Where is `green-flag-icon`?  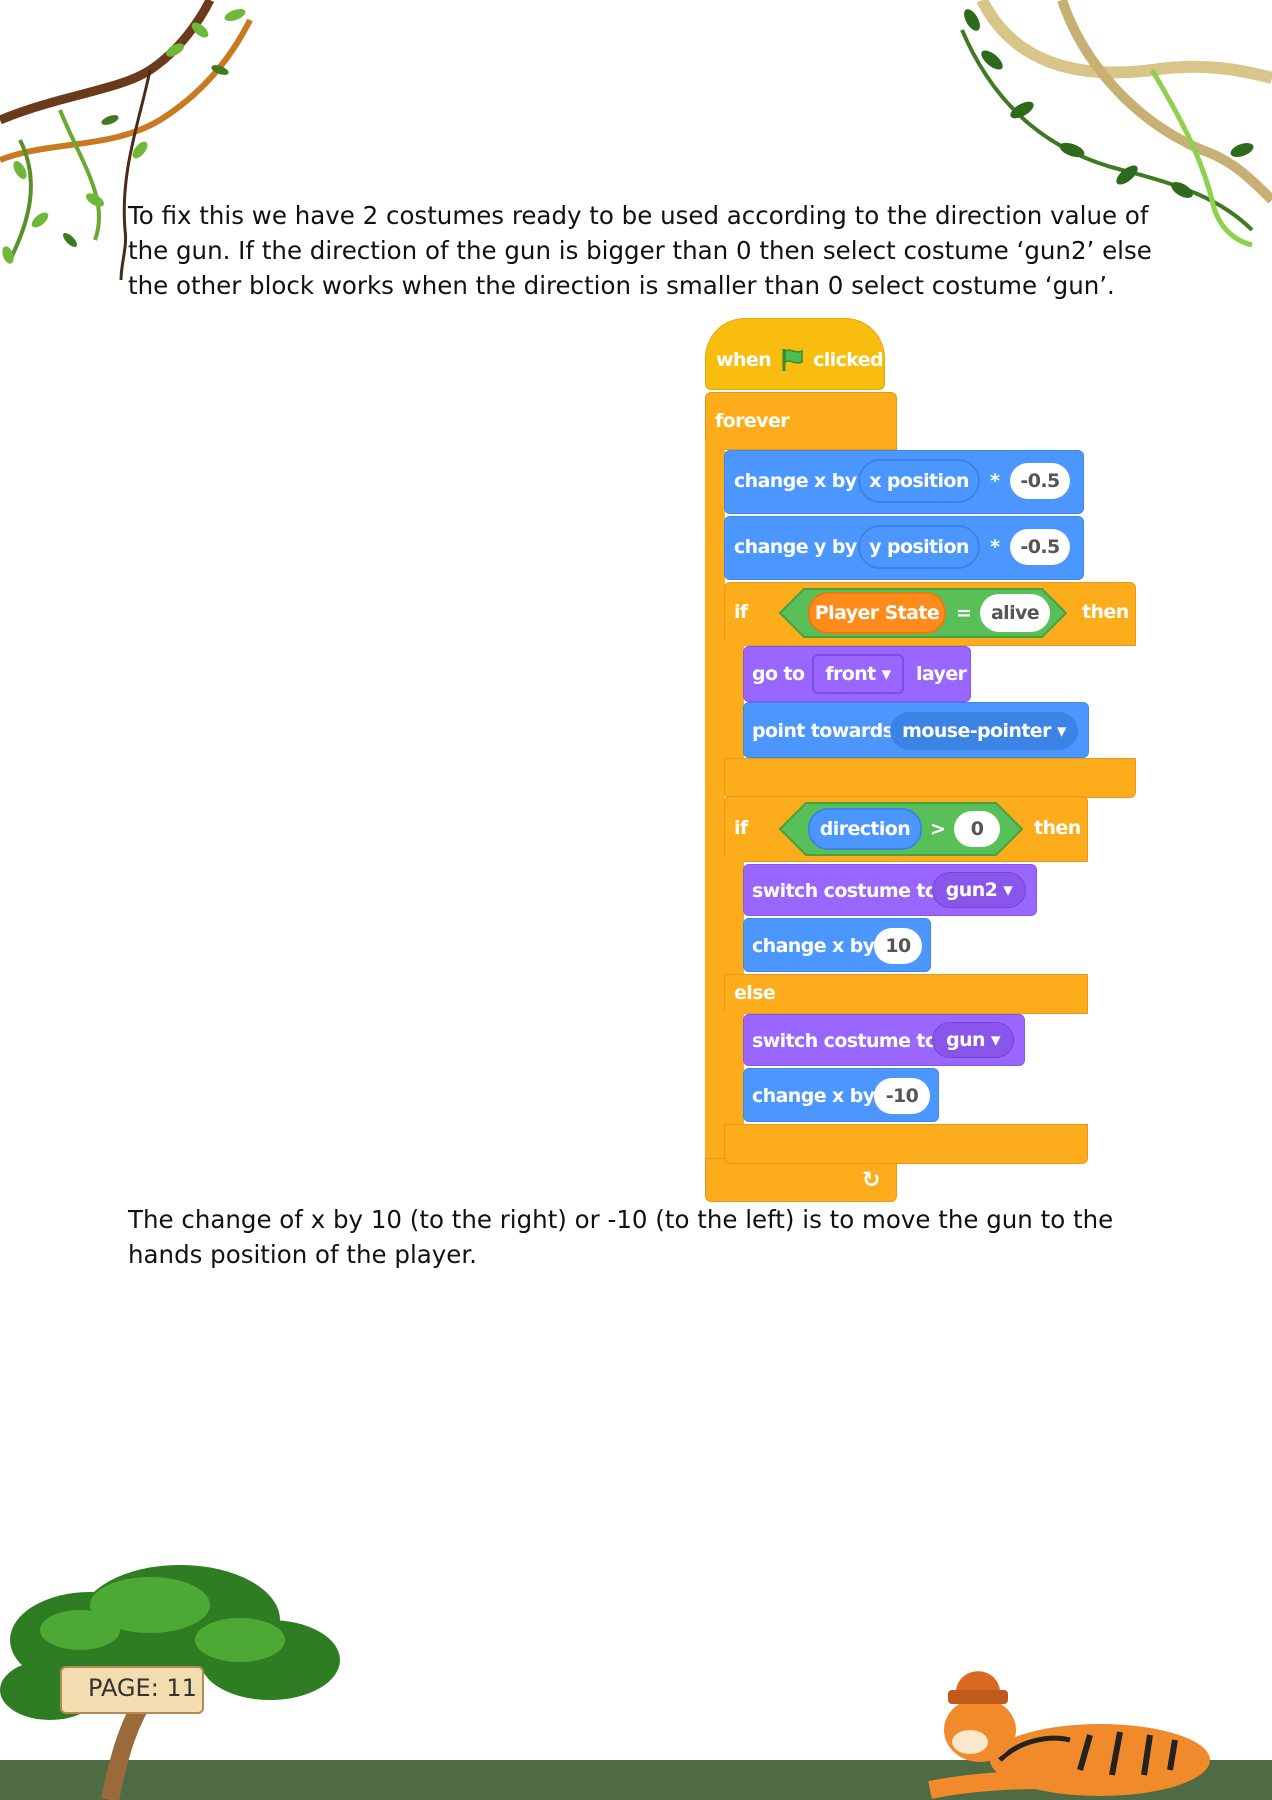 green-flag-icon is located at coordinates (792, 360).